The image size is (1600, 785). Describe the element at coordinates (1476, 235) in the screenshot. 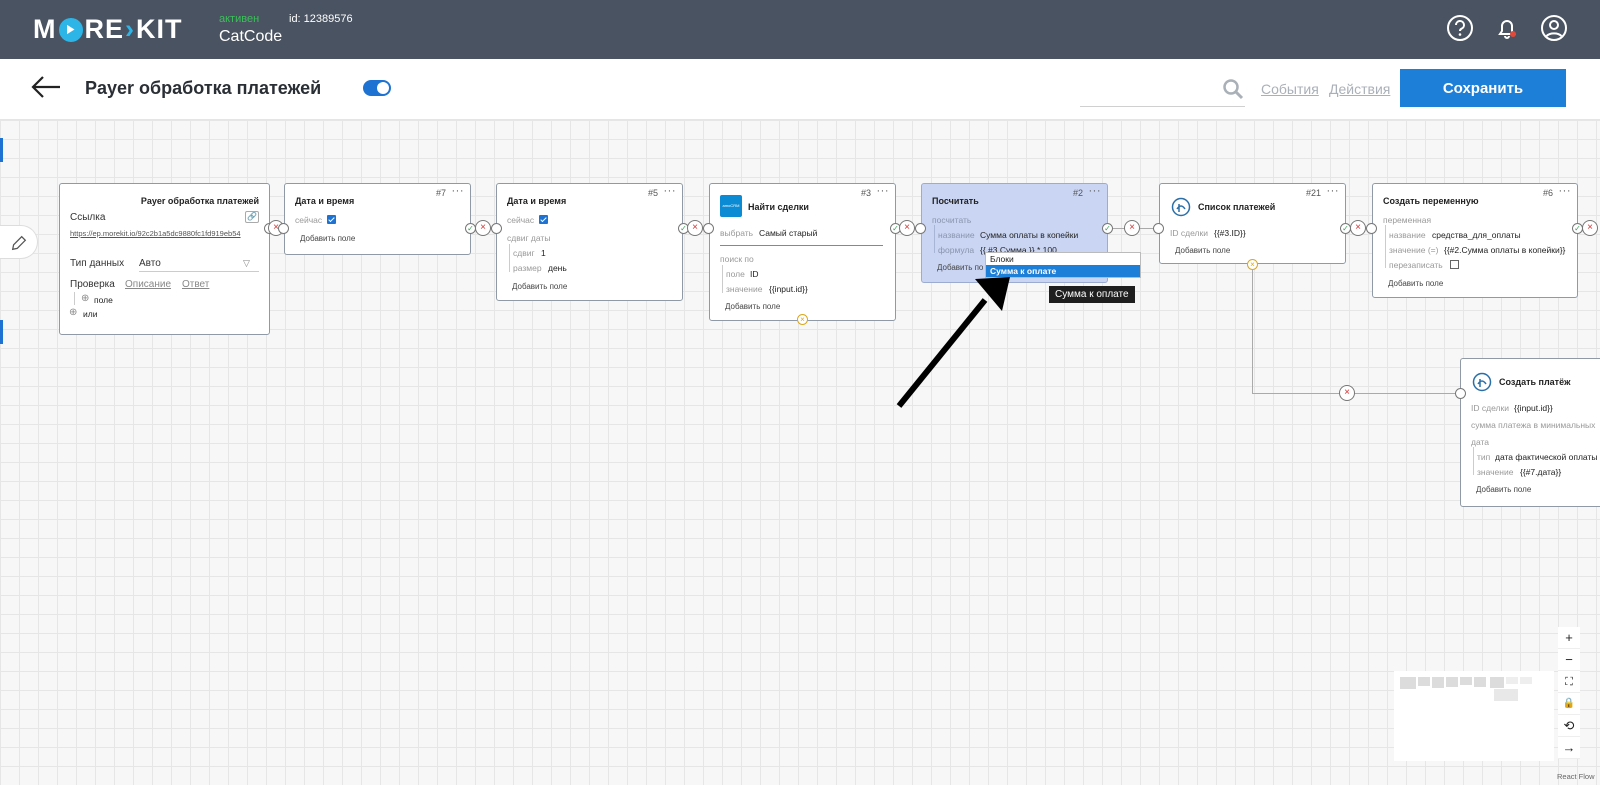

I see `name-value: средства_для_оплаты` at that location.